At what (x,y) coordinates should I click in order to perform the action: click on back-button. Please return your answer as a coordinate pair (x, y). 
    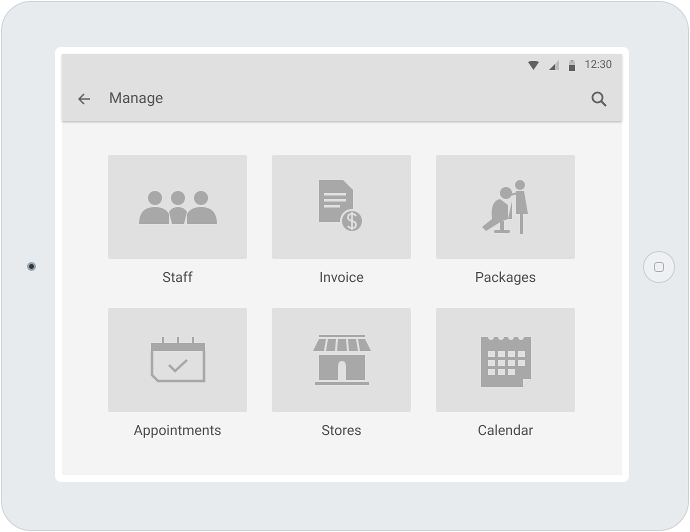
    Looking at the image, I should click on (84, 98).